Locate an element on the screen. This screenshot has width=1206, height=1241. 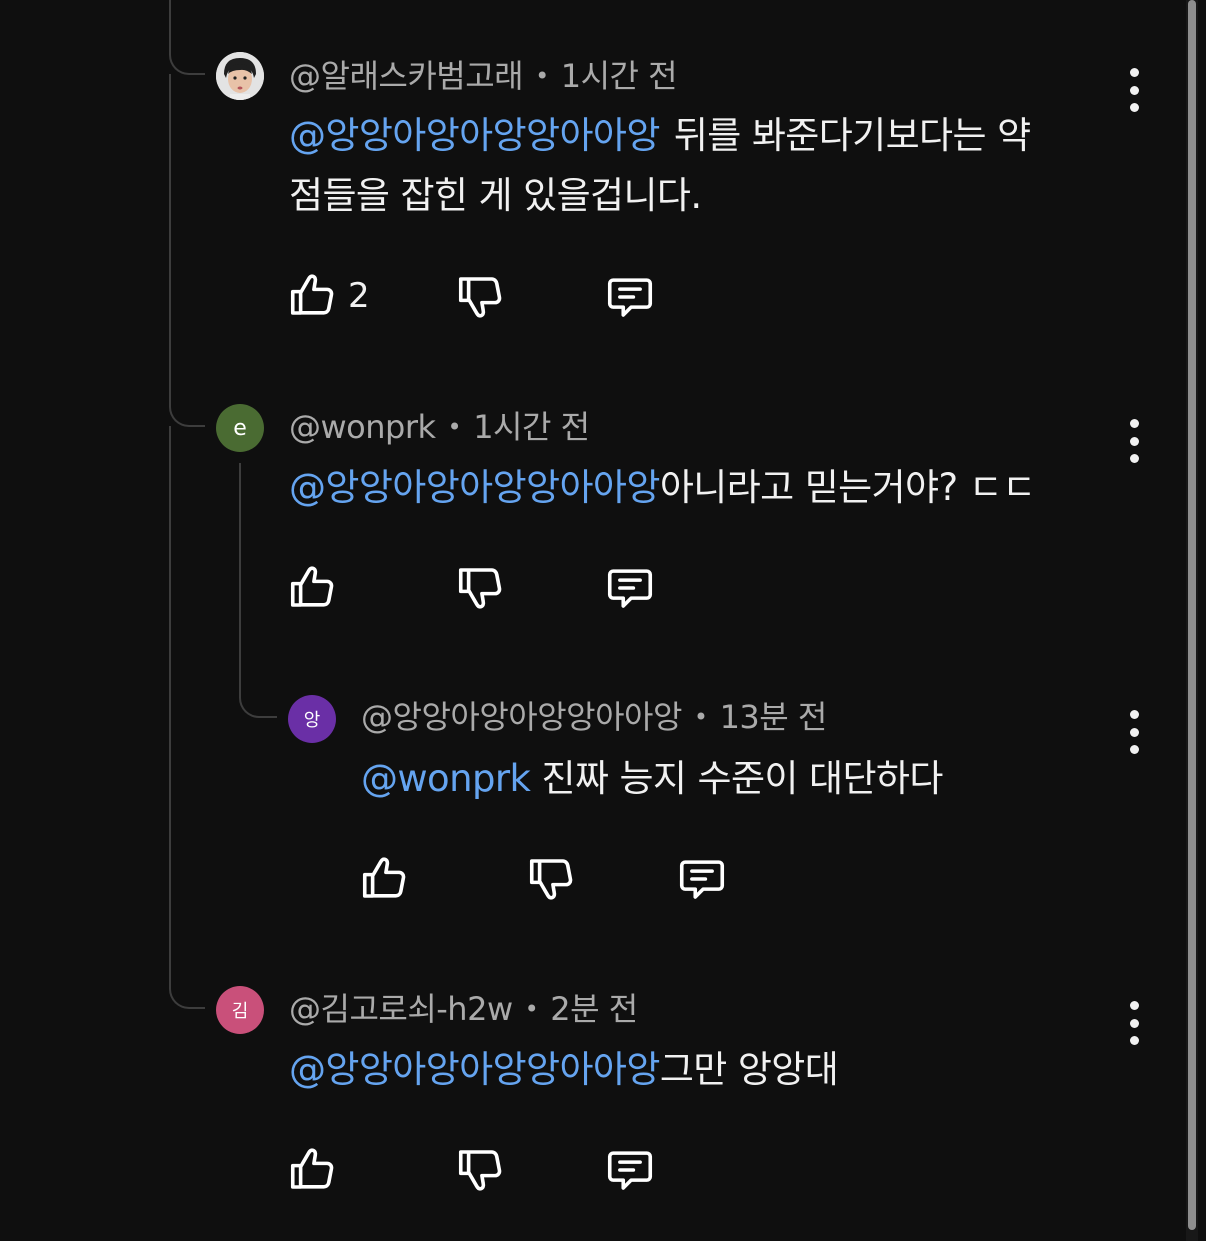
comment-text: 진짜 능지 수준이 대단하다 is located at coordinates (736, 778).